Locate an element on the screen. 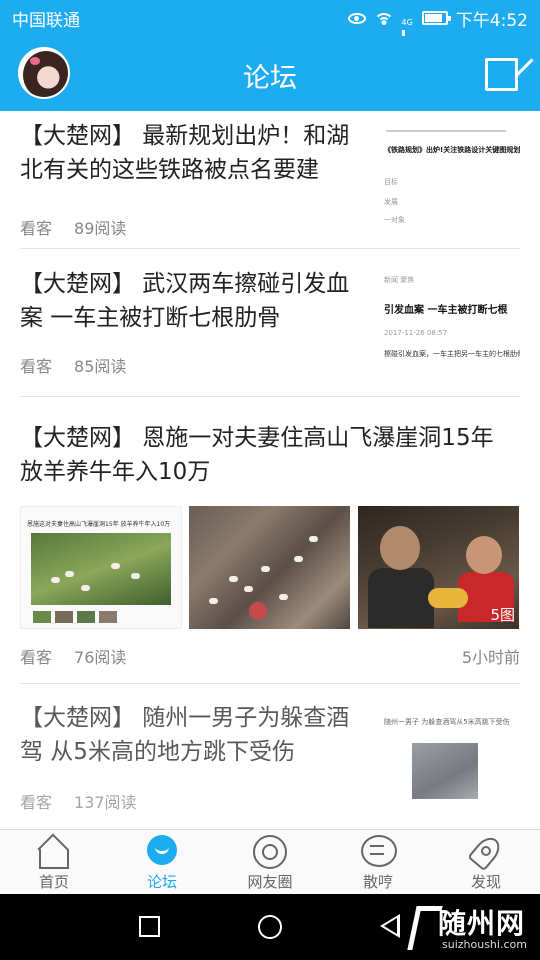  chat-icon is located at coordinates (378, 852).